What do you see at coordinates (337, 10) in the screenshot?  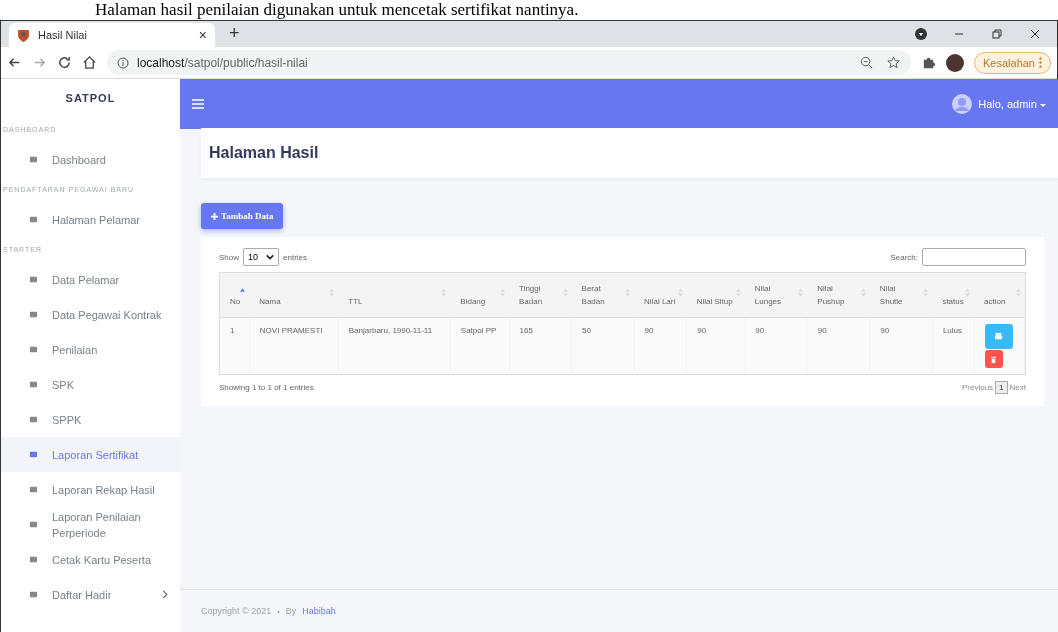 I see `caption-text: Halaman hasil penilaian digunakan untuk mencetak sertifikat nantinya.` at bounding box center [337, 10].